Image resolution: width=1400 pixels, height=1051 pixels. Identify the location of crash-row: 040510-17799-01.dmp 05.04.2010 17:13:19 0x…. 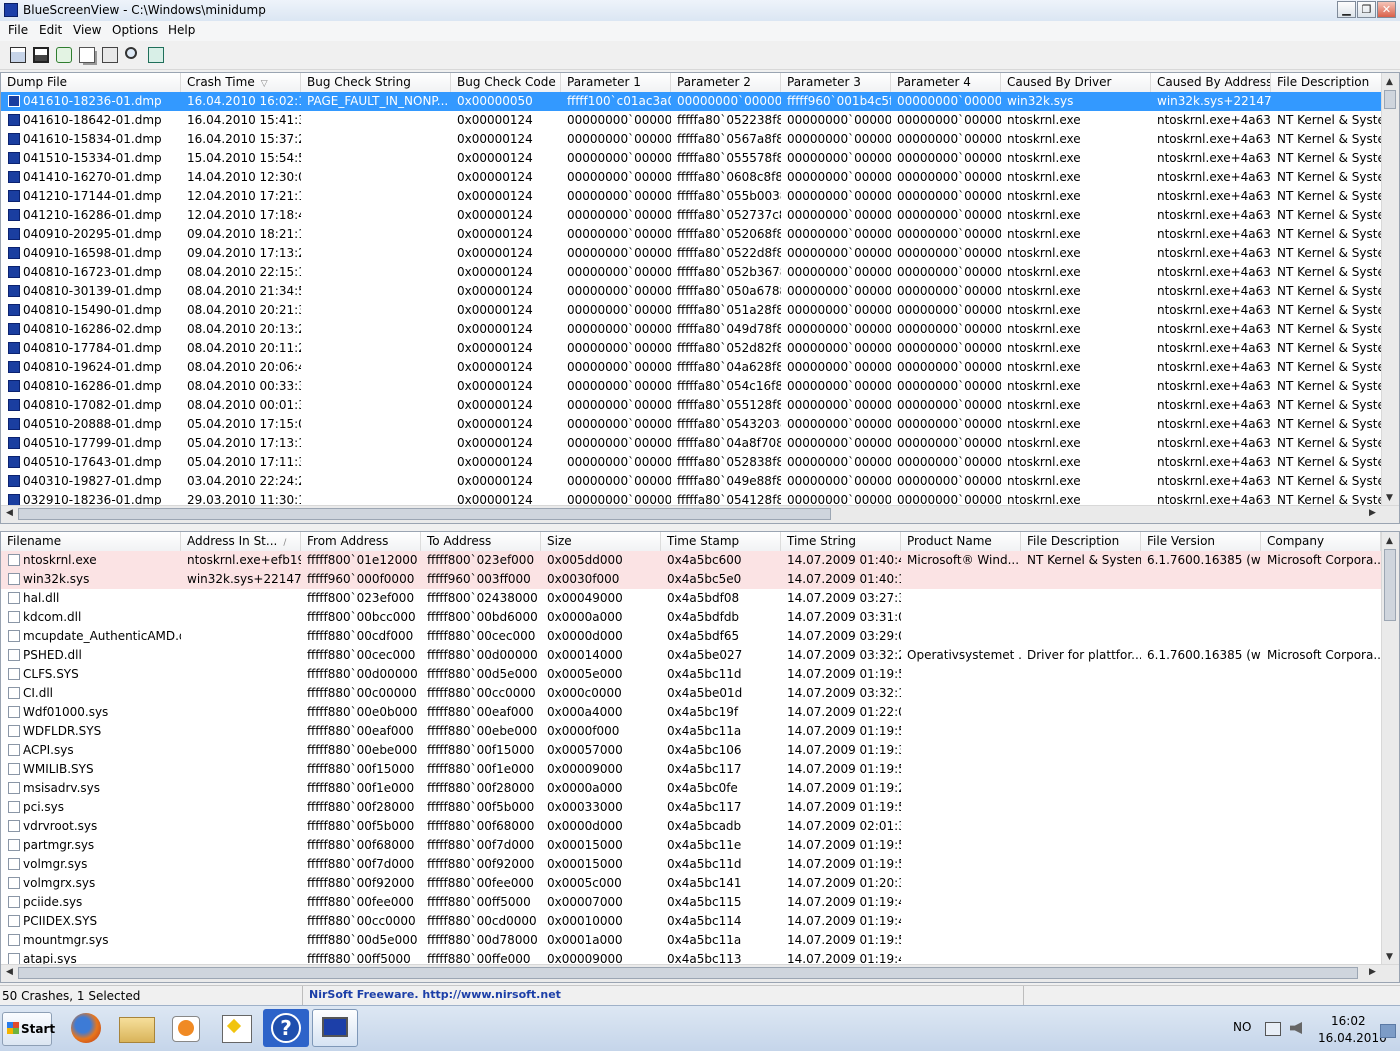
(700, 443).